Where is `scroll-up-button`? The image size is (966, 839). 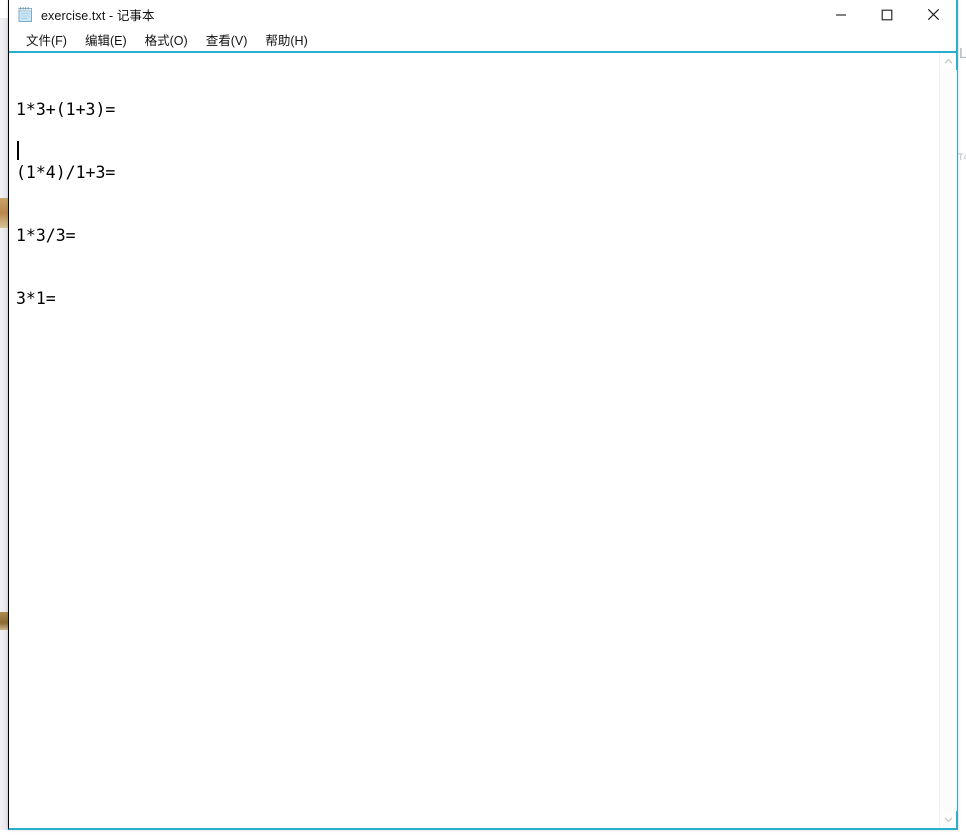 scroll-up-button is located at coordinates (948, 61).